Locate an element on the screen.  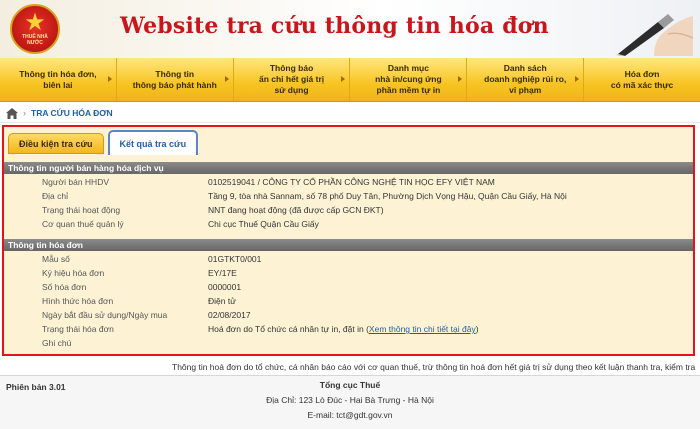
tab-search-results: Kết quả tra cứu is located at coordinates (153, 142).